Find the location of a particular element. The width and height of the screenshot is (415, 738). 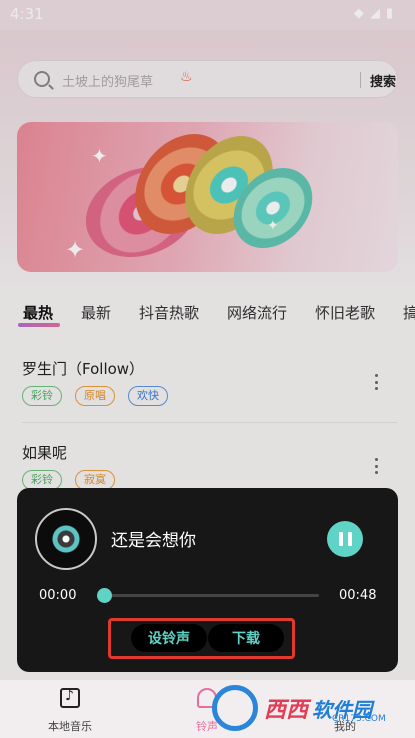

watermark-brand: 西西 is located at coordinates (286, 710).